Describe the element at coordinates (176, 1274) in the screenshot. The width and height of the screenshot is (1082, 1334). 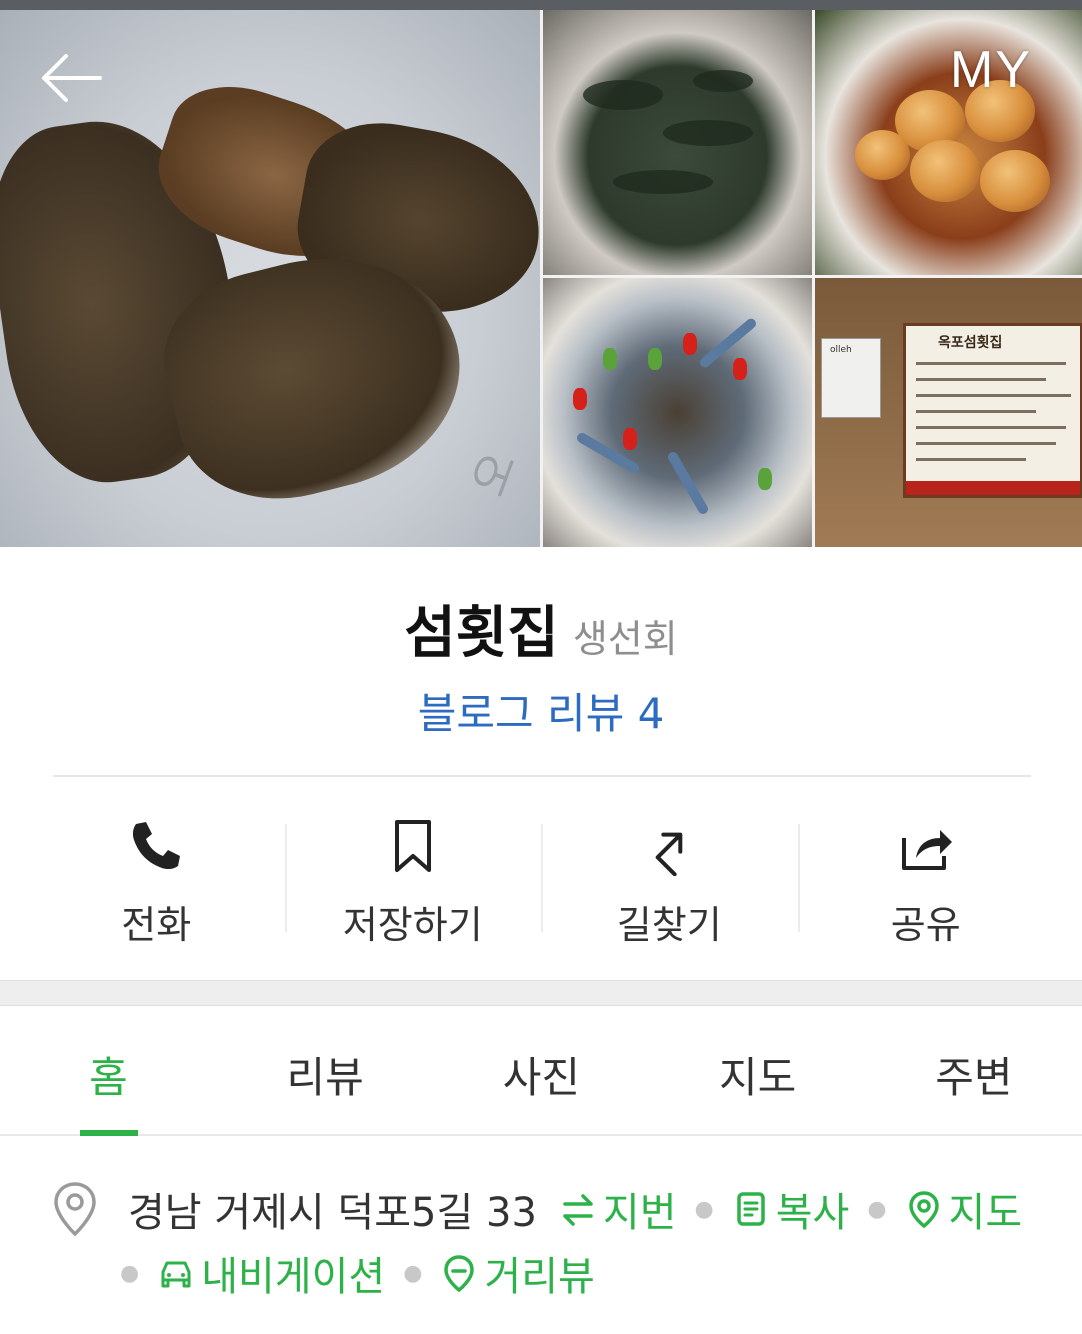
I see `car-icon` at that location.